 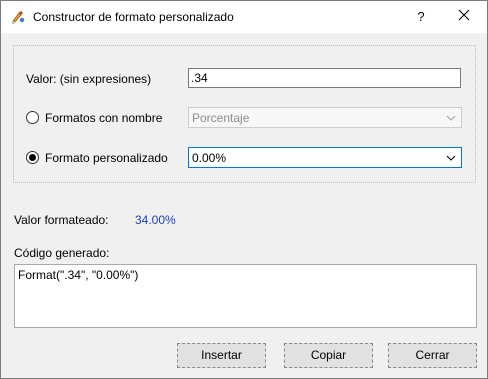 I want to click on named-formats-selected-value: Porcentaje, so click(x=221, y=118).